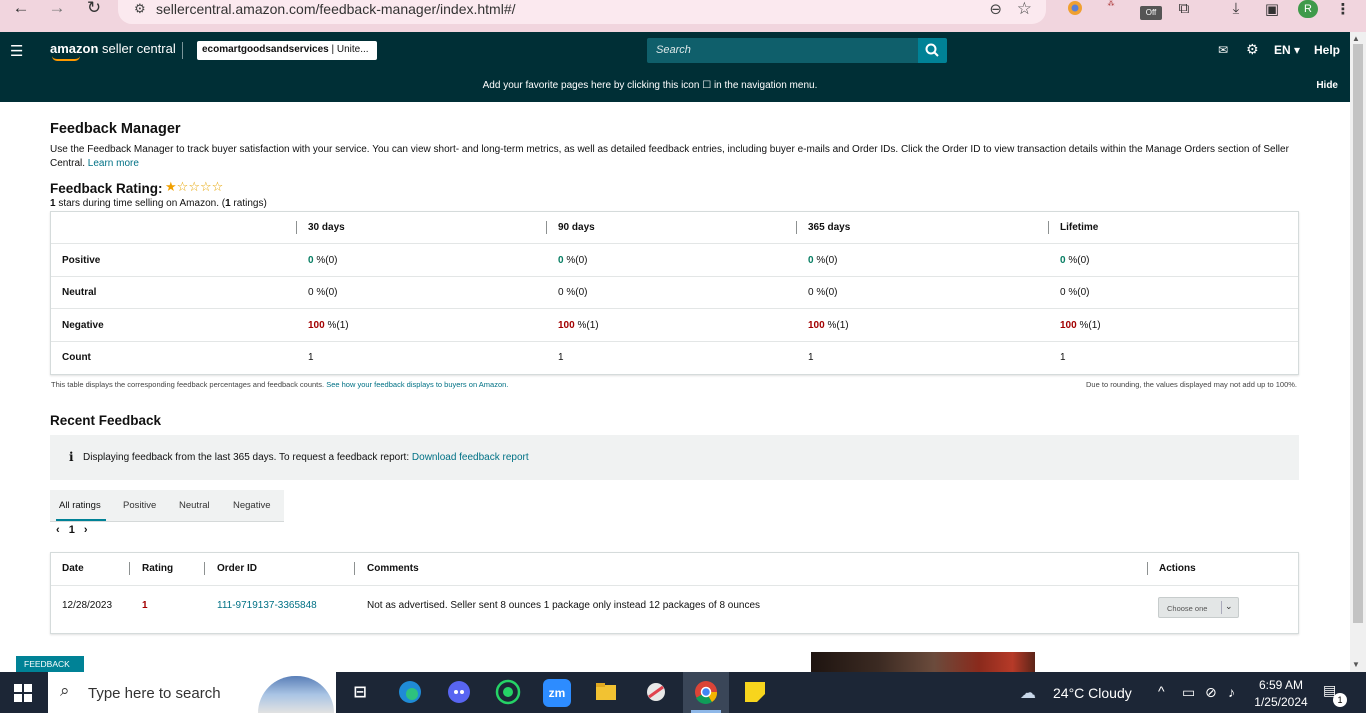 The image size is (1366, 713). What do you see at coordinates (755, 693) in the screenshot?
I see `sticky-notes-icon` at bounding box center [755, 693].